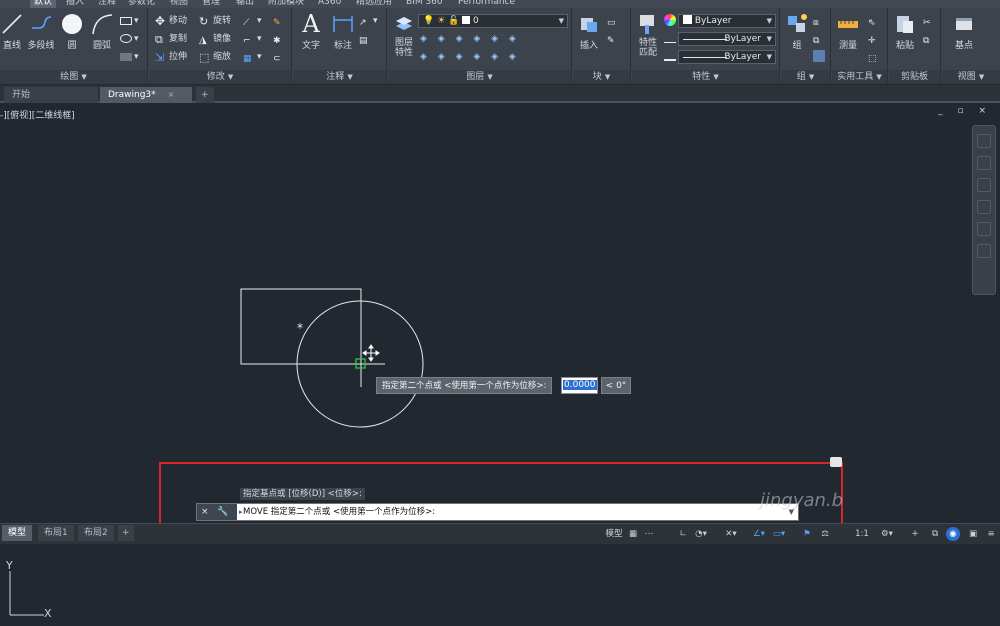 The width and height of the screenshot is (1000, 626). Describe the element at coordinates (705, 77) in the screenshot. I see `panel-title-properties: 特性 ▼` at that location.